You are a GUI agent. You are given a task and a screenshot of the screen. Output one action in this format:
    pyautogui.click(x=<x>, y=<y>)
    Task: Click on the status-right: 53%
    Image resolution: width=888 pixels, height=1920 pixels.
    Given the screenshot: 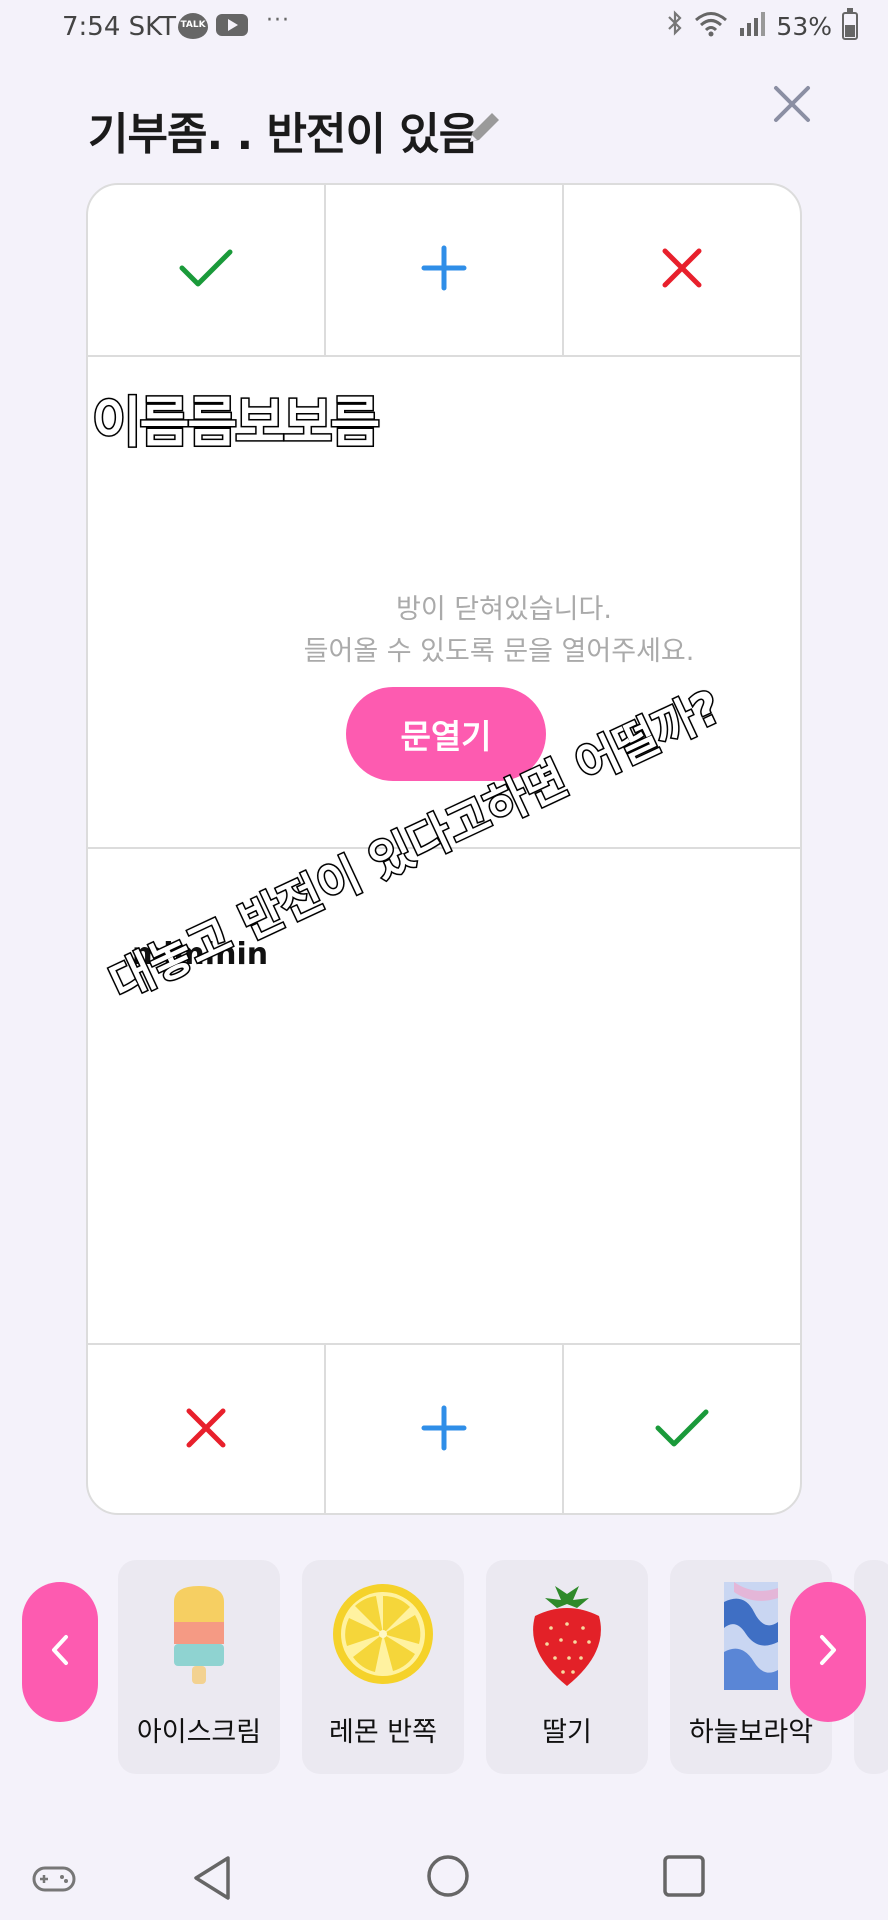 What is the action you would take?
    pyautogui.click(x=762, y=26)
    